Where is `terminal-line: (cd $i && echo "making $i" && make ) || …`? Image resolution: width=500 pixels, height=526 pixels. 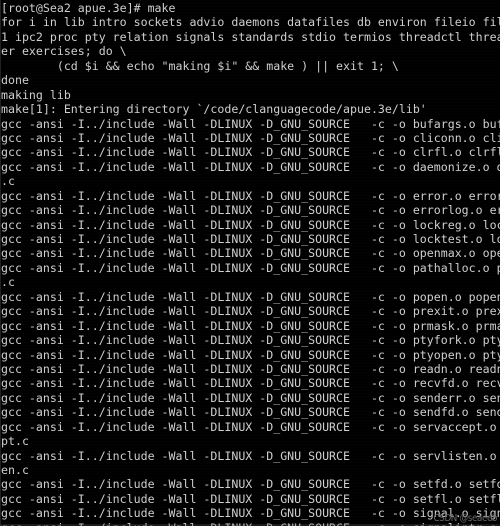 terminal-line: (cd $i && echo "making $i" && make ) || … is located at coordinates (200, 65).